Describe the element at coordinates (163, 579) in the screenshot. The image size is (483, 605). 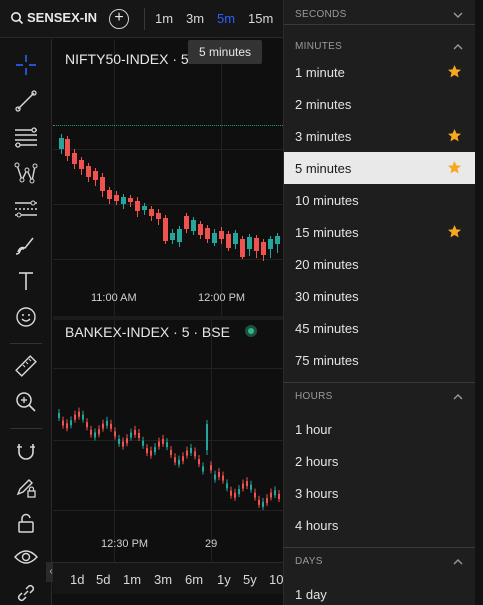
I see `range-3m-button: 3m` at that location.